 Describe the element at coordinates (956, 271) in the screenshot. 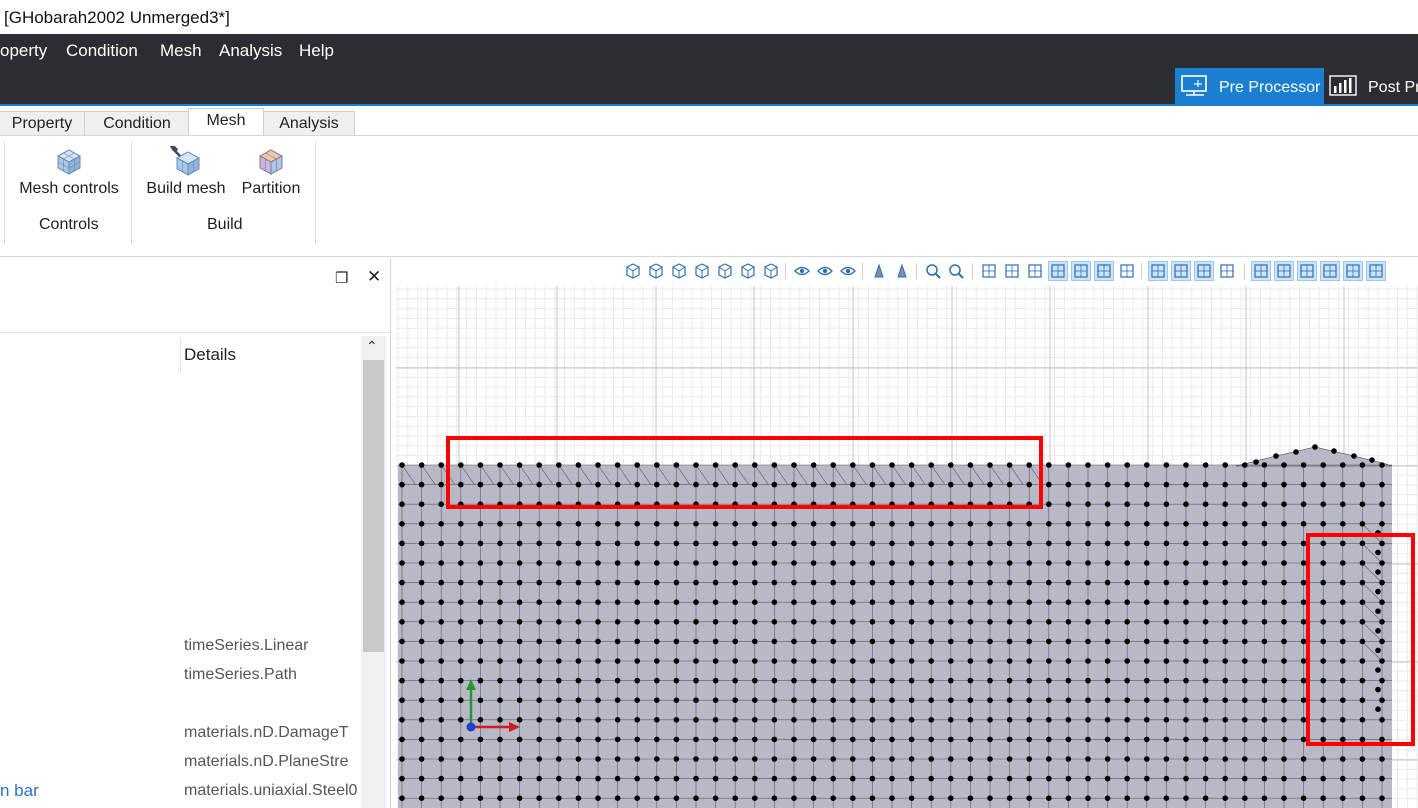

I see `zoom-icon` at that location.